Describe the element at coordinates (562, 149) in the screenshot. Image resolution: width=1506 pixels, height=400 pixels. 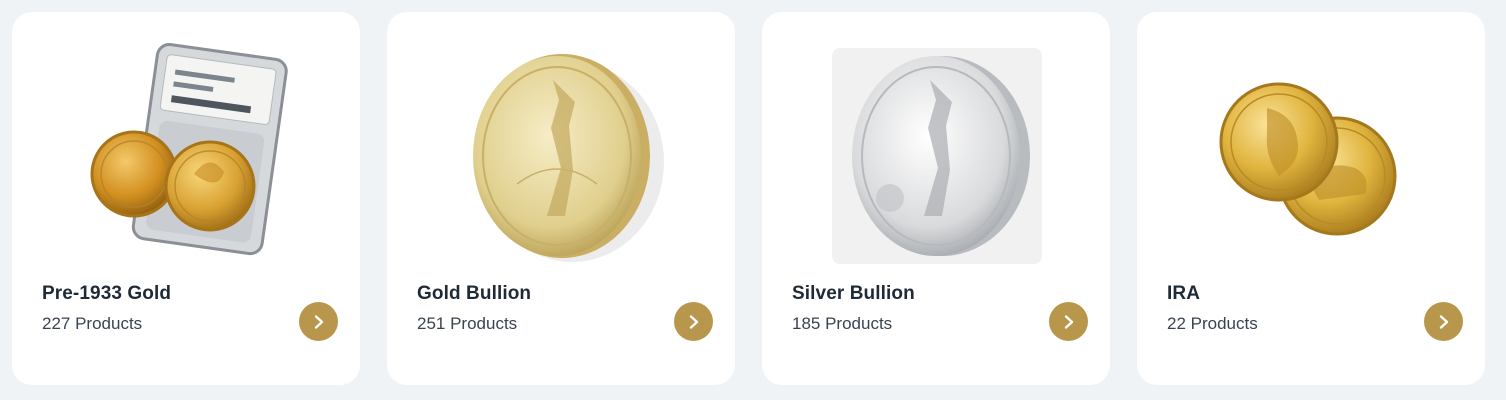
I see `gold-eagle-coin-image` at that location.